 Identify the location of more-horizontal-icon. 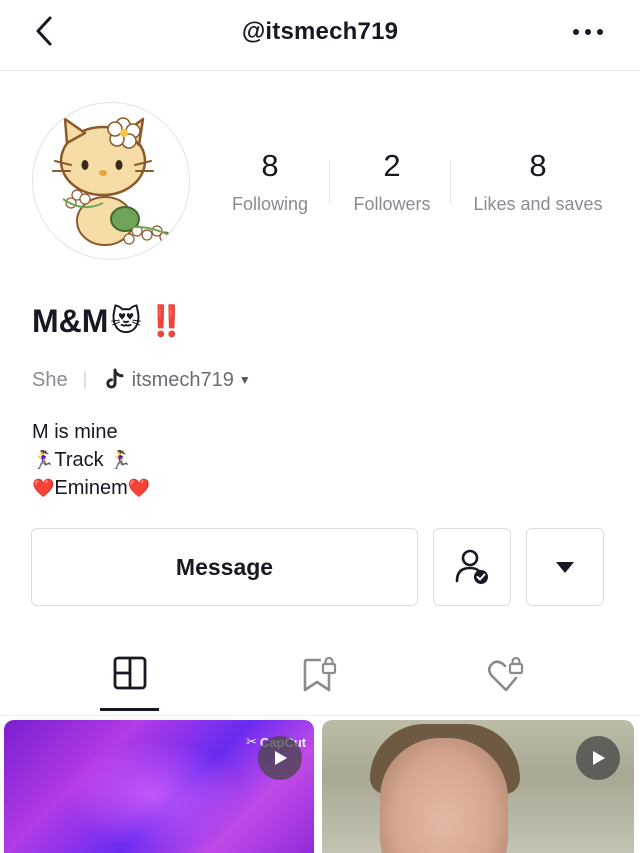
(588, 32).